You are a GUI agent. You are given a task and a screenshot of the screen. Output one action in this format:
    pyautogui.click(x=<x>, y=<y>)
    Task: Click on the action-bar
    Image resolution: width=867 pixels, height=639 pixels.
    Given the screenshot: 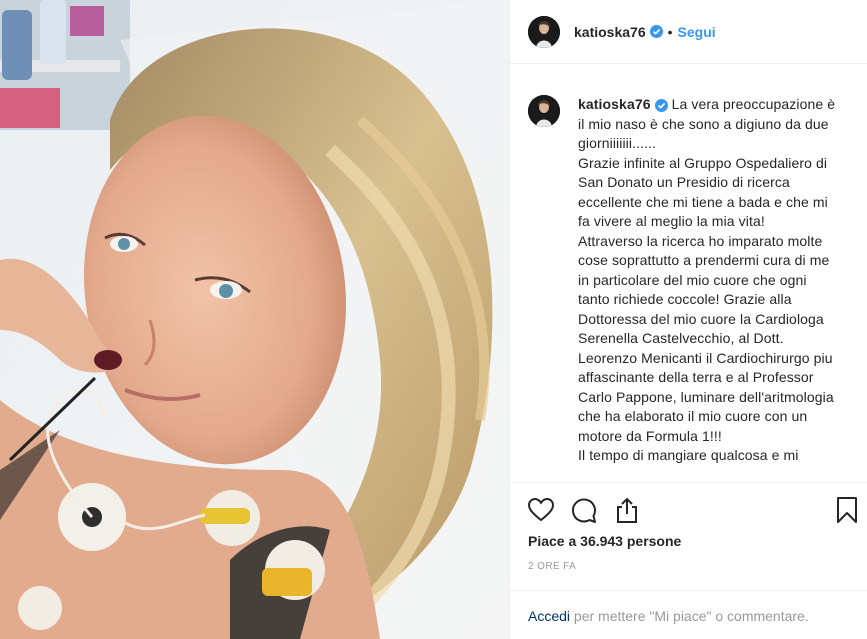 What is the action you would take?
    pyautogui.click(x=688, y=510)
    